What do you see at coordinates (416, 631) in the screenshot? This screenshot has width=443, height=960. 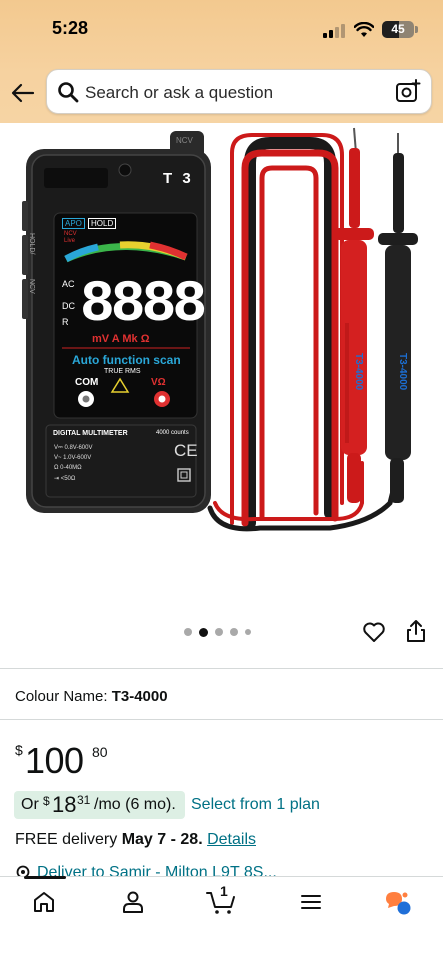 I see `share-icon` at bounding box center [416, 631].